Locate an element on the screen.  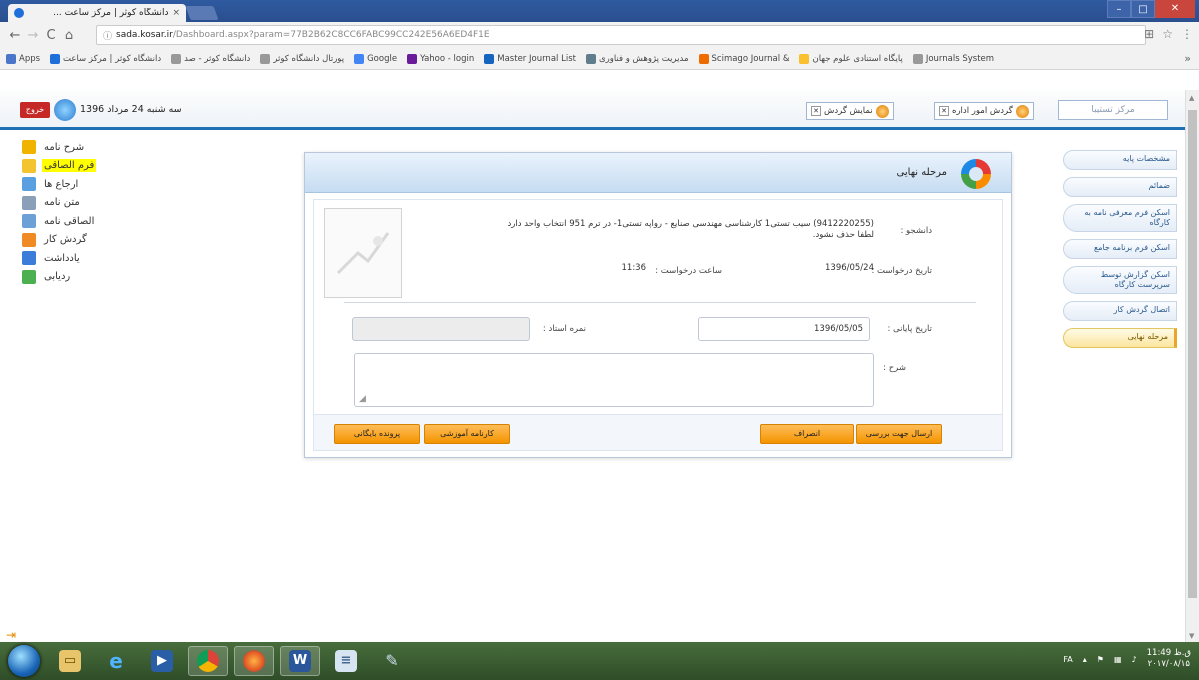
media-player-icon: ▶ is located at coordinates (162, 661).